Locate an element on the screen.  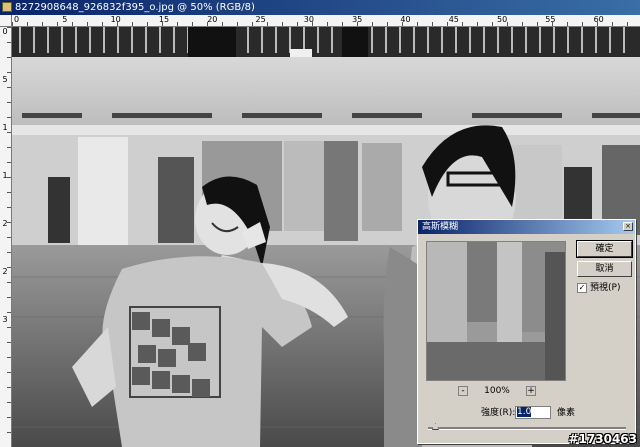
radius-input: 1.0 is located at coordinates (533, 412).